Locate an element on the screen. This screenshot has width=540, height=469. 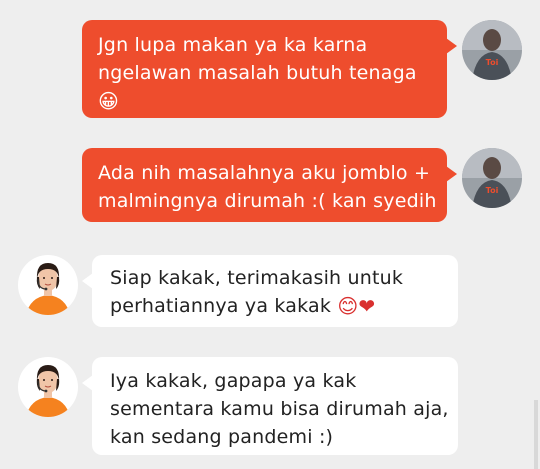
message-text-row: perhatiannya ya kakak 😊❤ is located at coordinates (279, 306).